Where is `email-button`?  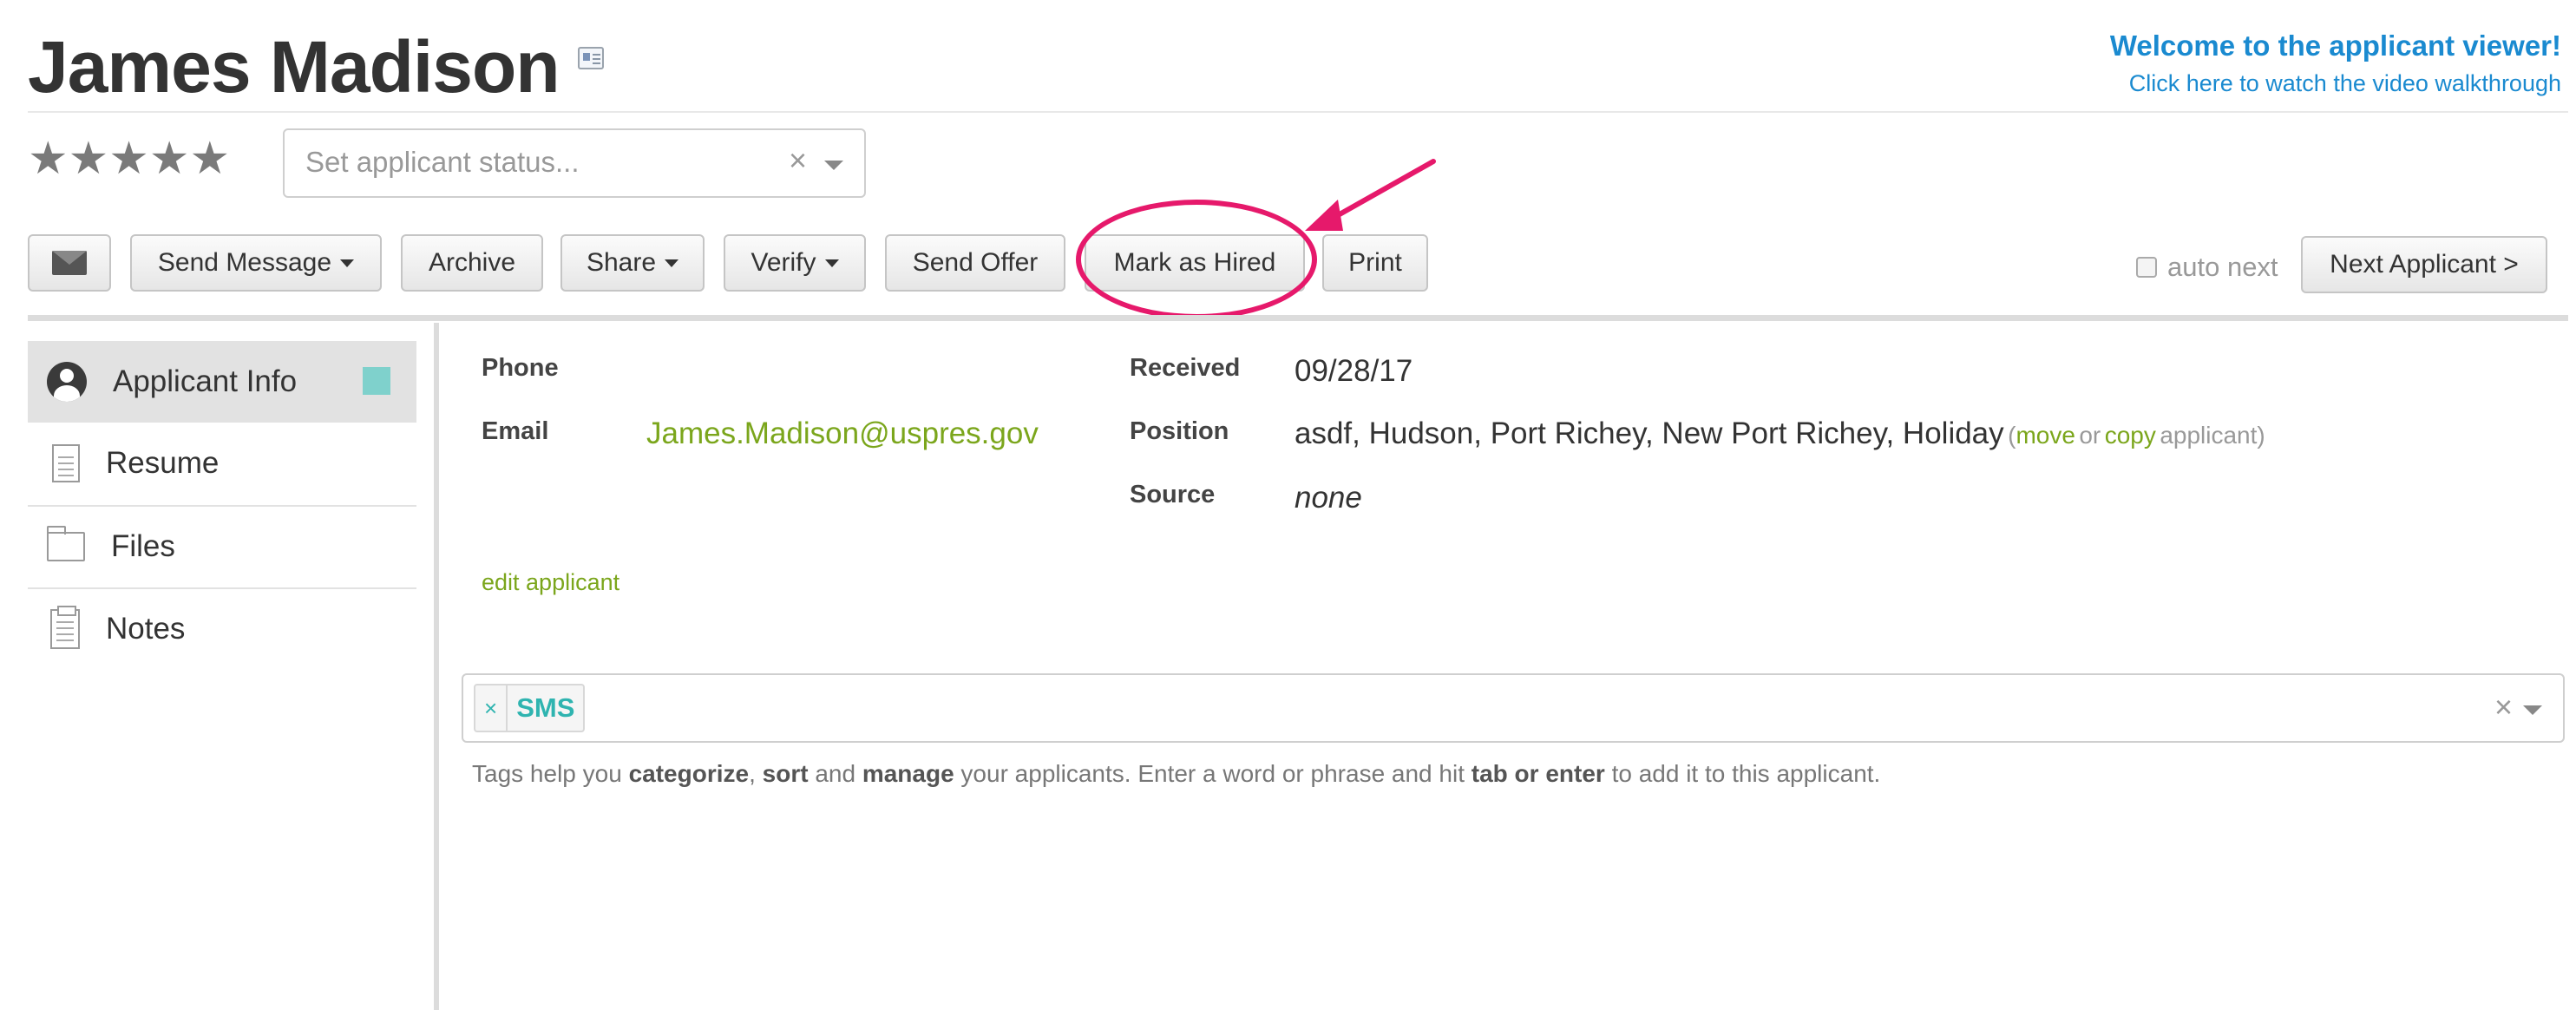
email-button is located at coordinates (69, 263).